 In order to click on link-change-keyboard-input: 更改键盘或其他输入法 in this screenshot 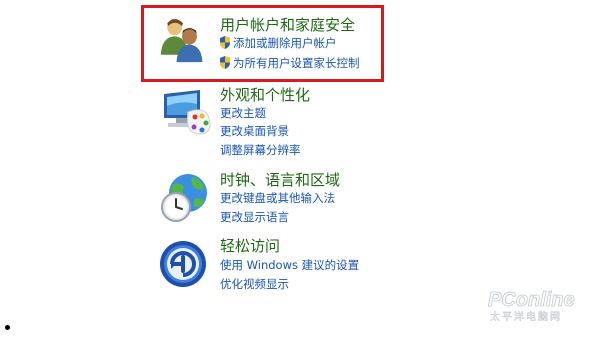, I will do `click(277, 198)`.